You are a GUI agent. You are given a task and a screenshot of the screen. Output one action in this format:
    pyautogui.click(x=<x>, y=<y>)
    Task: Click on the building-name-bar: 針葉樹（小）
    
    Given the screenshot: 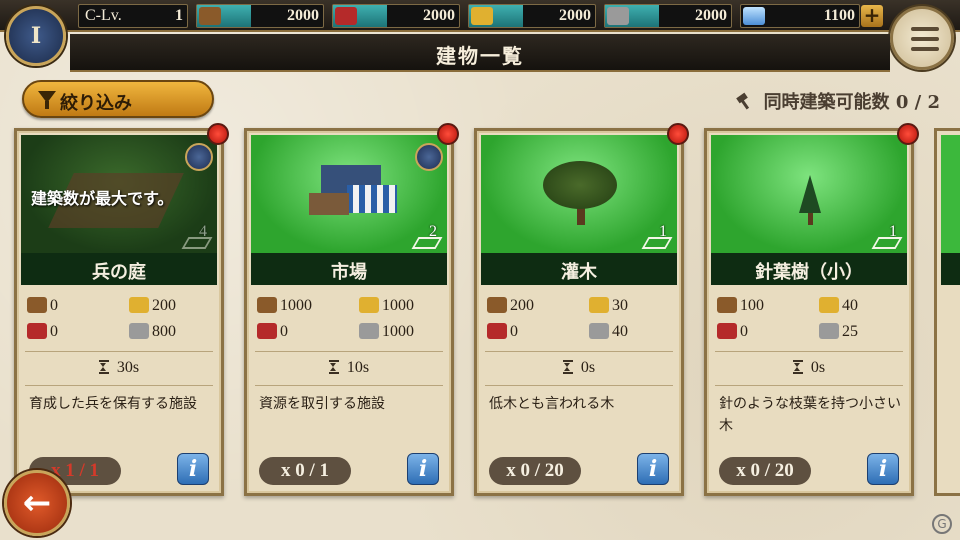 What is the action you would take?
    pyautogui.click(x=809, y=269)
    